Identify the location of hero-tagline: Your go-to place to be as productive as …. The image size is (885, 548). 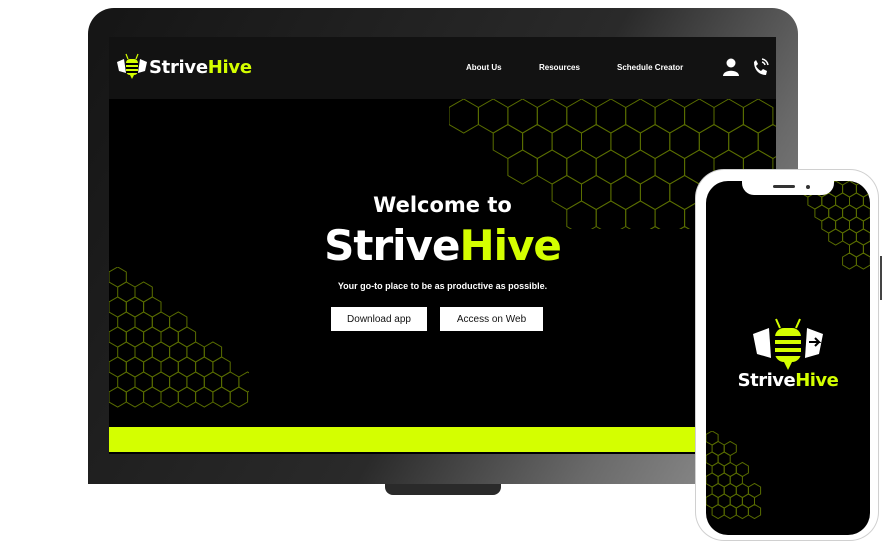
(442, 286).